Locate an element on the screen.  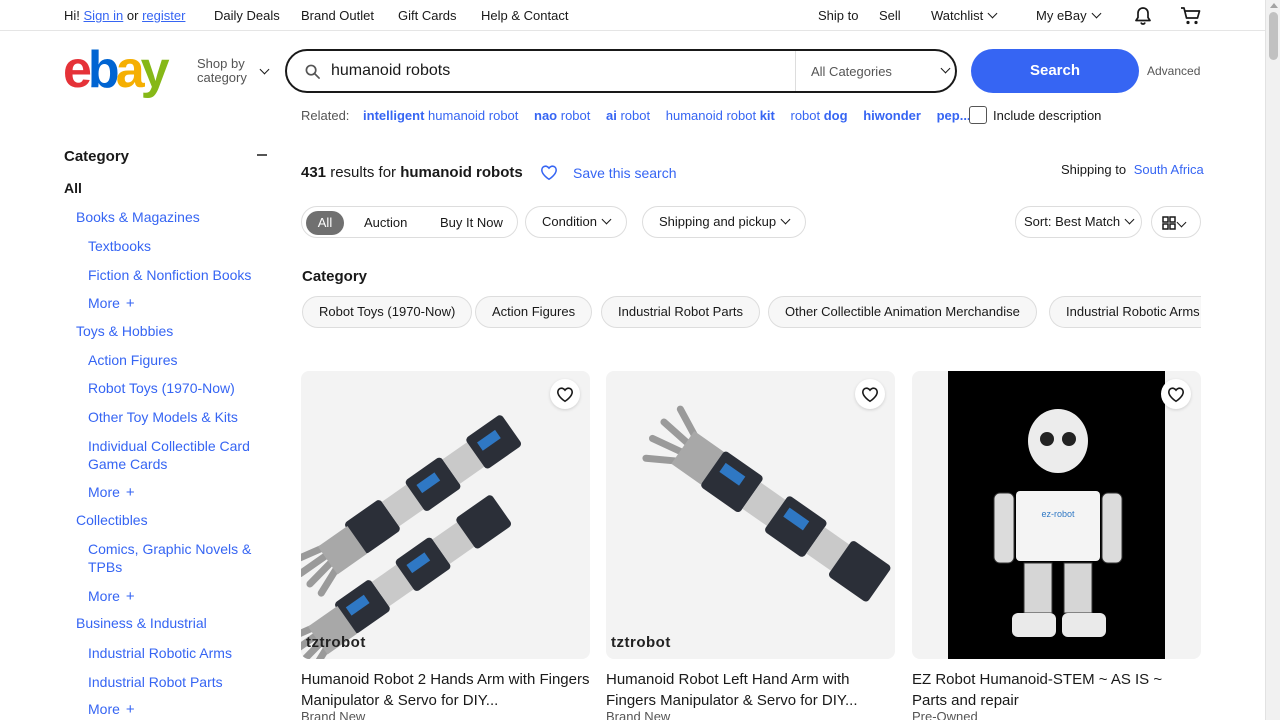
sidebar-item-robot-toys: Robot Toys (1970-Now) is located at coordinates (161, 388).